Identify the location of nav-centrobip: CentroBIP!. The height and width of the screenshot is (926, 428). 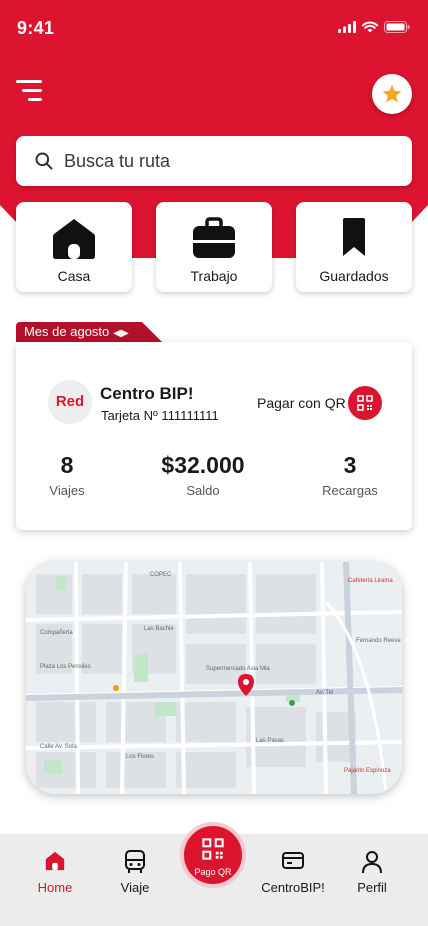
(293, 872).